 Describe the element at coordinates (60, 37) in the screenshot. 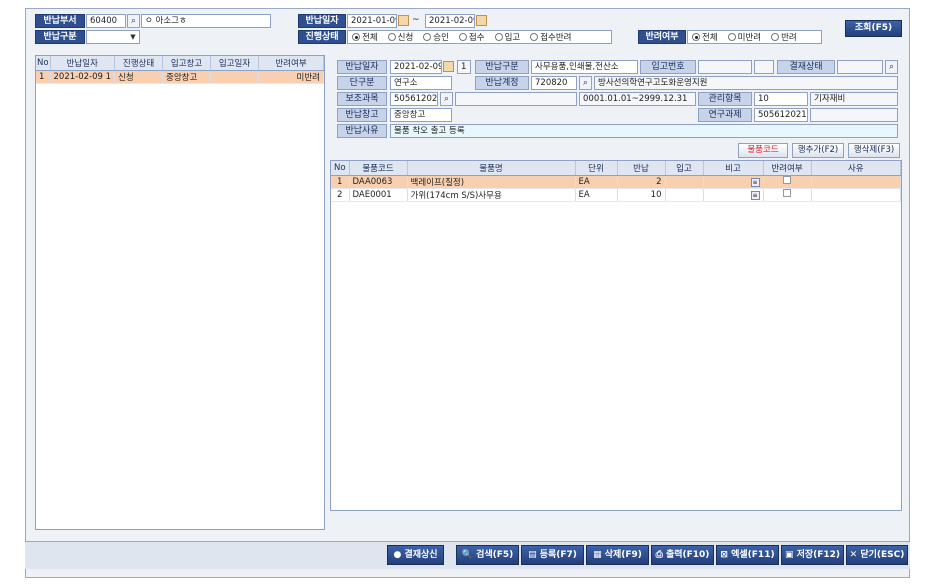

I see `return-type-label: 반납구분` at that location.